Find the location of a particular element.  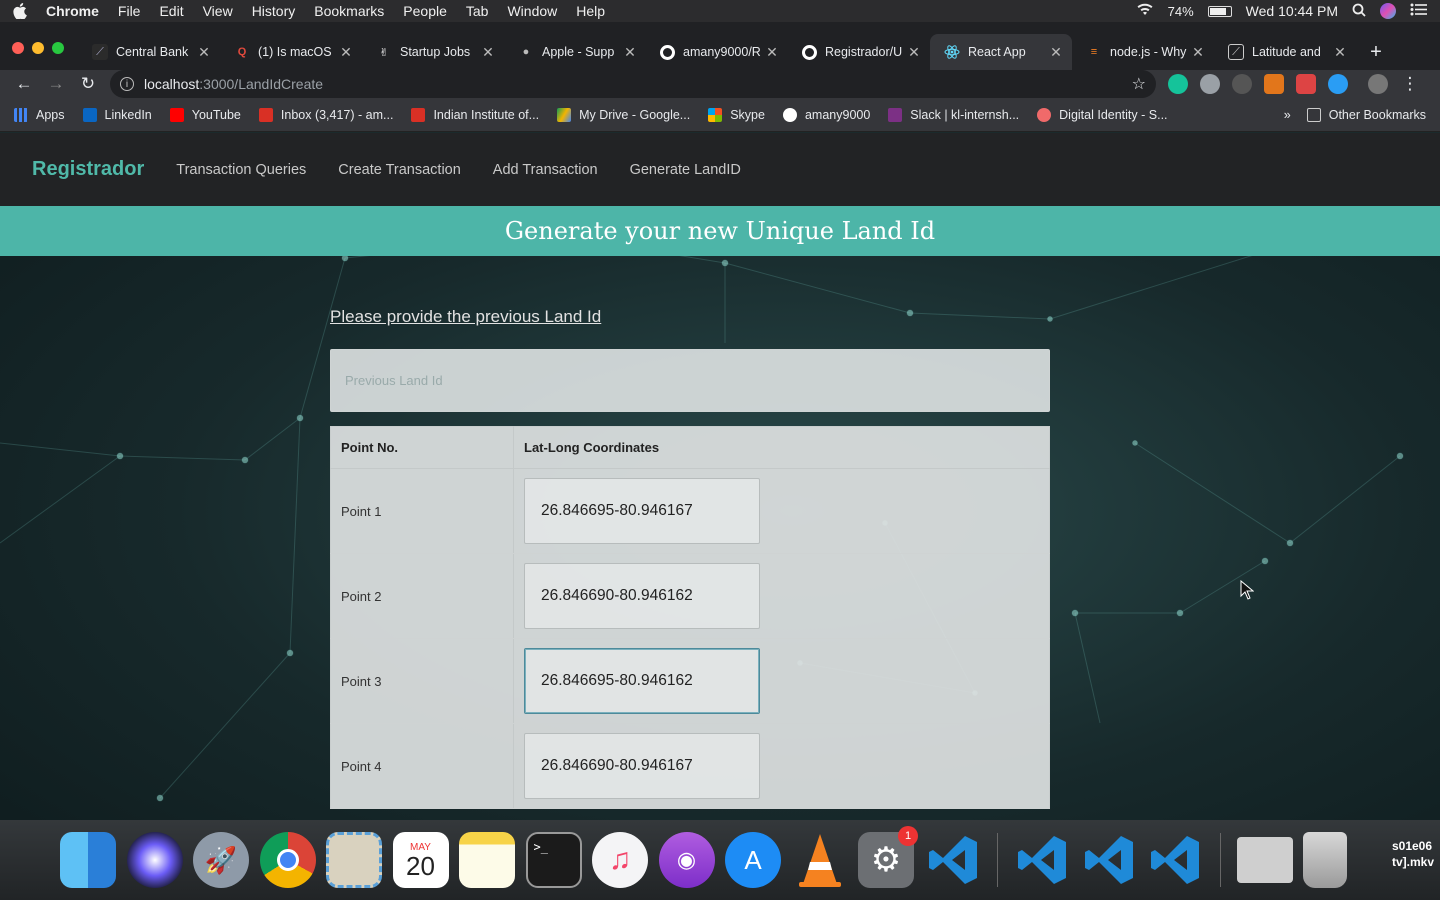

extension-circle-icon is located at coordinates (1210, 84).